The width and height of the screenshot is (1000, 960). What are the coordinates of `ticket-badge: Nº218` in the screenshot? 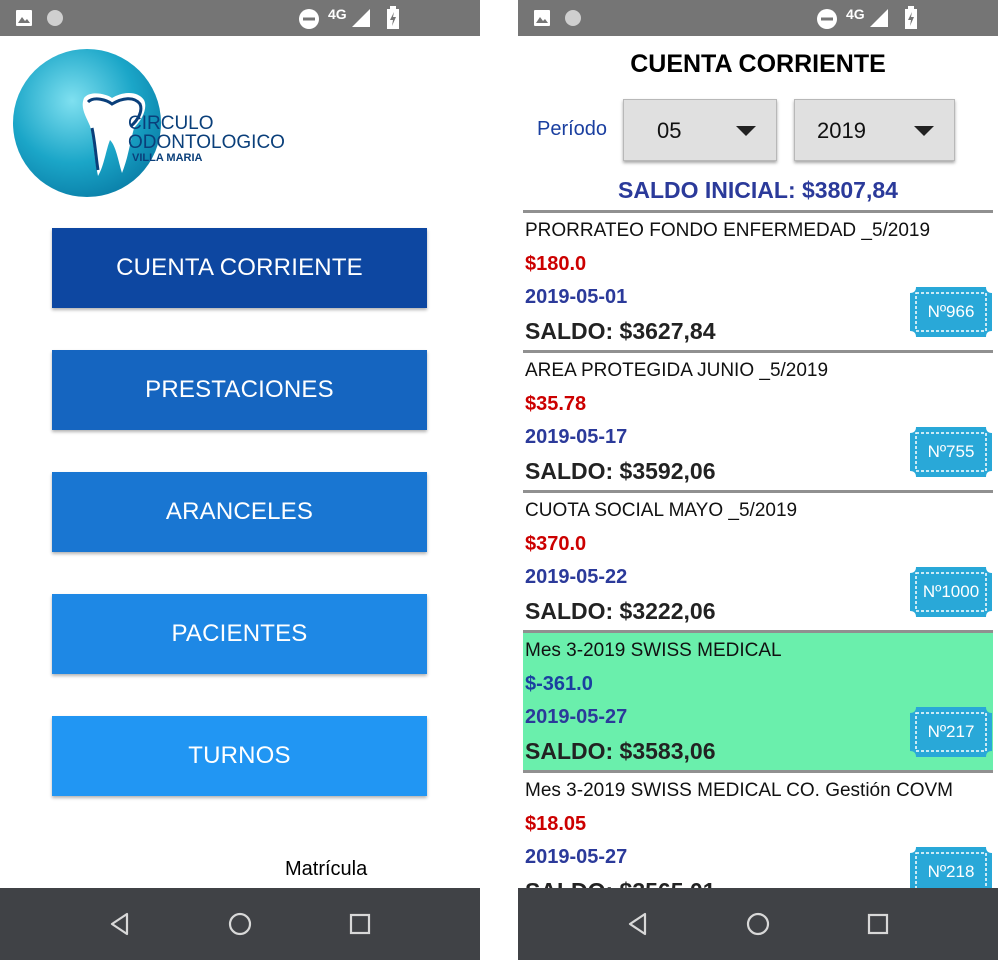 It's located at (951, 867).